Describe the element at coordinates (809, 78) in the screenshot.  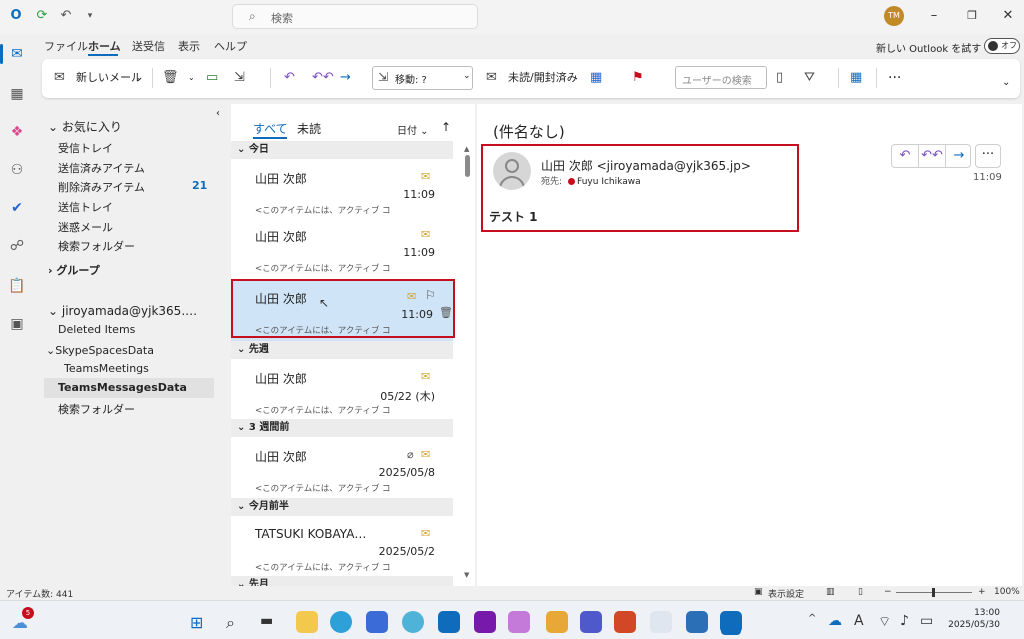
I see `filter-icon: ⛛` at that location.